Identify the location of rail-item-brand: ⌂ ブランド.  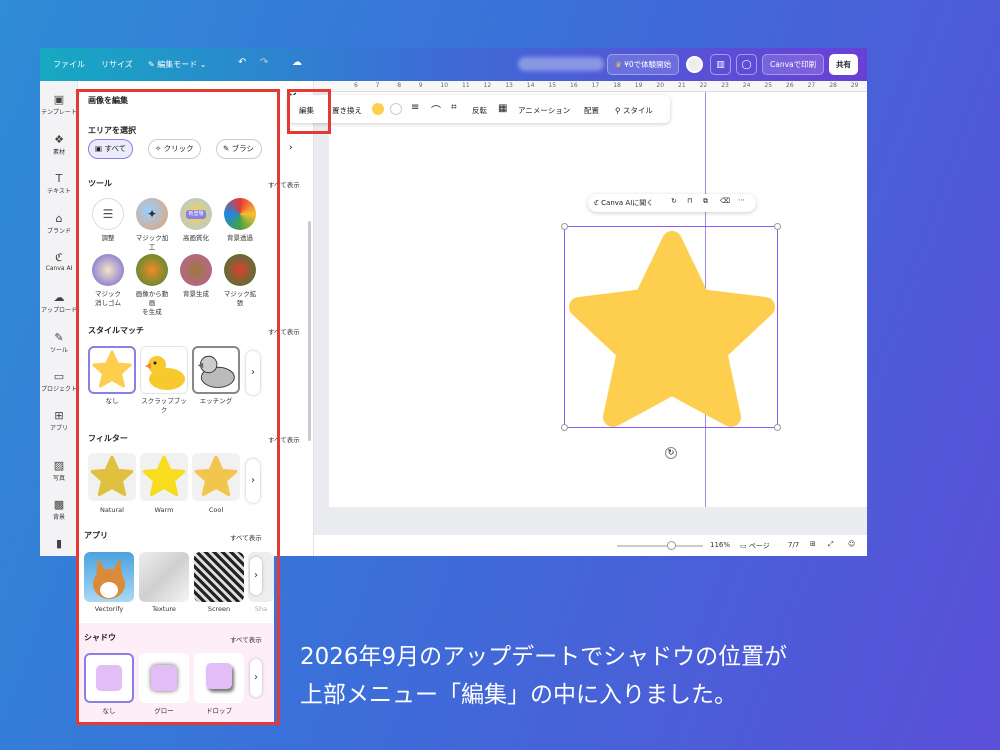
(59, 223).